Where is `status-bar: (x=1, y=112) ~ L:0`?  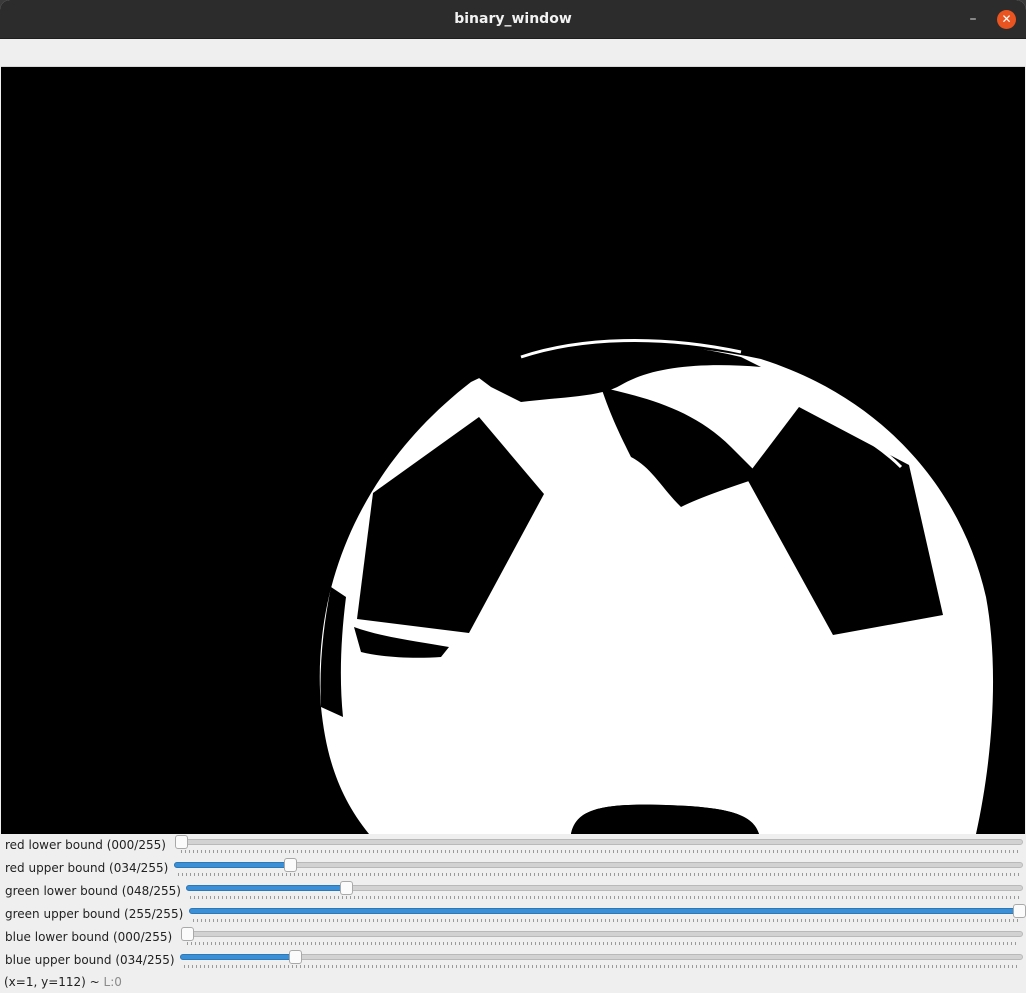 status-bar: (x=1, y=112) ~ L:0 is located at coordinates (513, 982).